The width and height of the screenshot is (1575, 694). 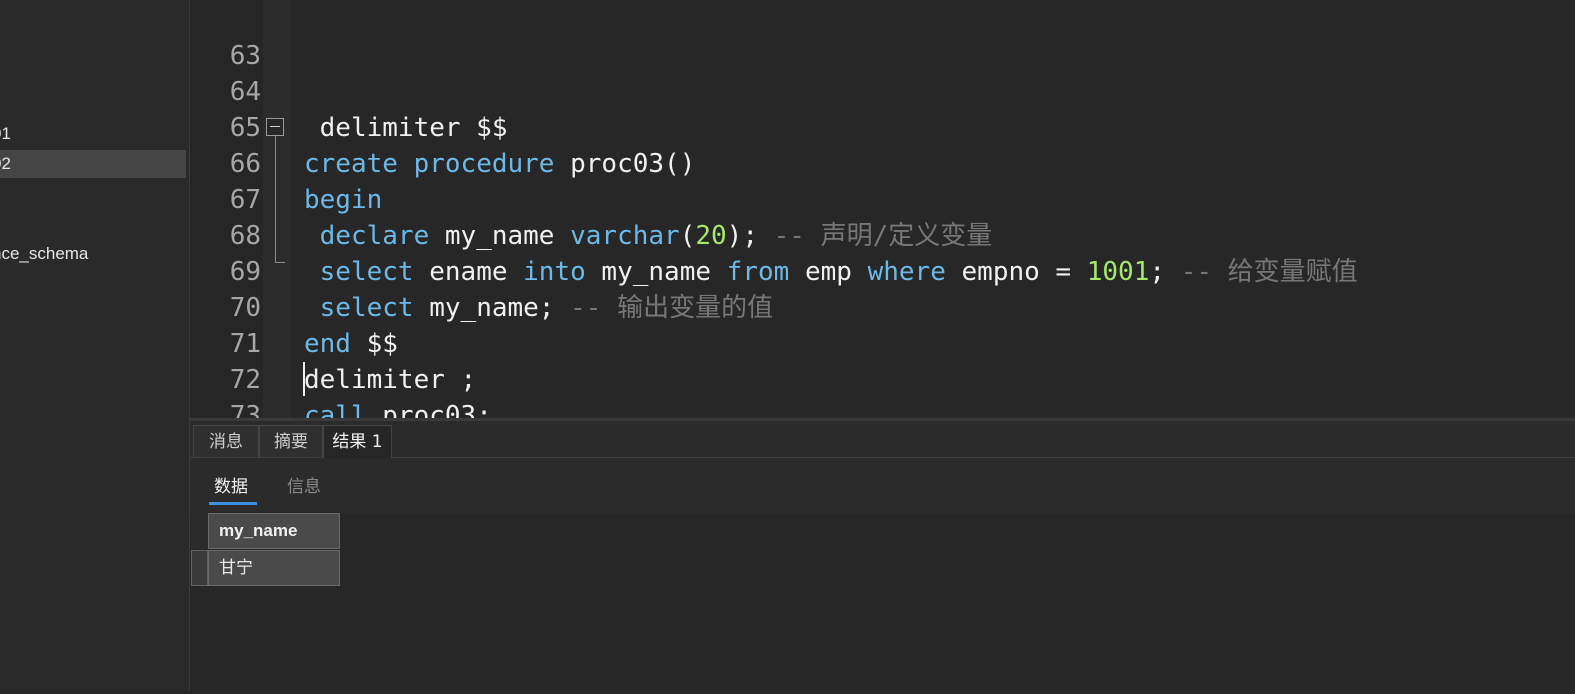 I want to click on result-subtabs: 数据 信息, so click(x=882, y=485).